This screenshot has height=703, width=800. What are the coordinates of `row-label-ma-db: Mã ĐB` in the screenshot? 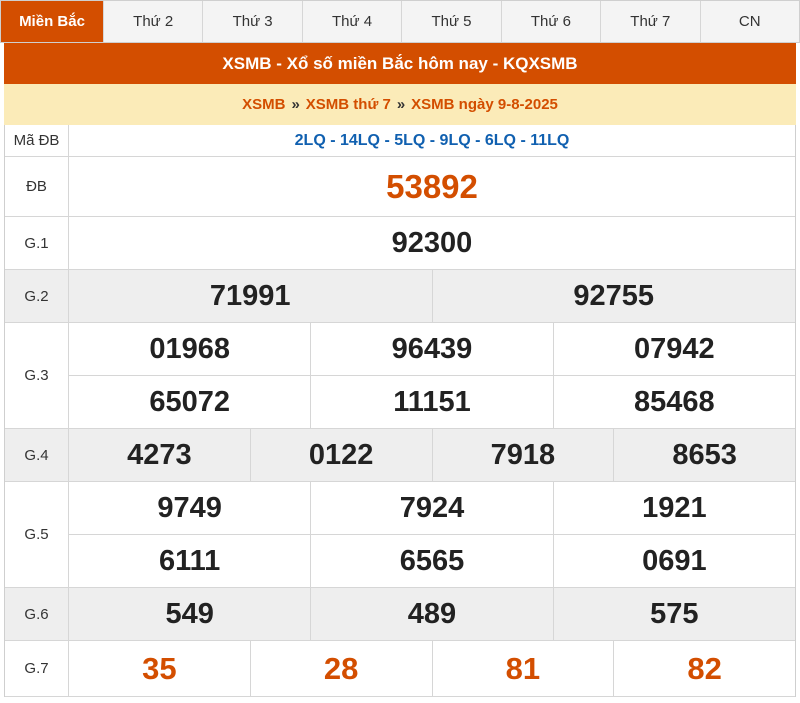 It's located at (37, 140).